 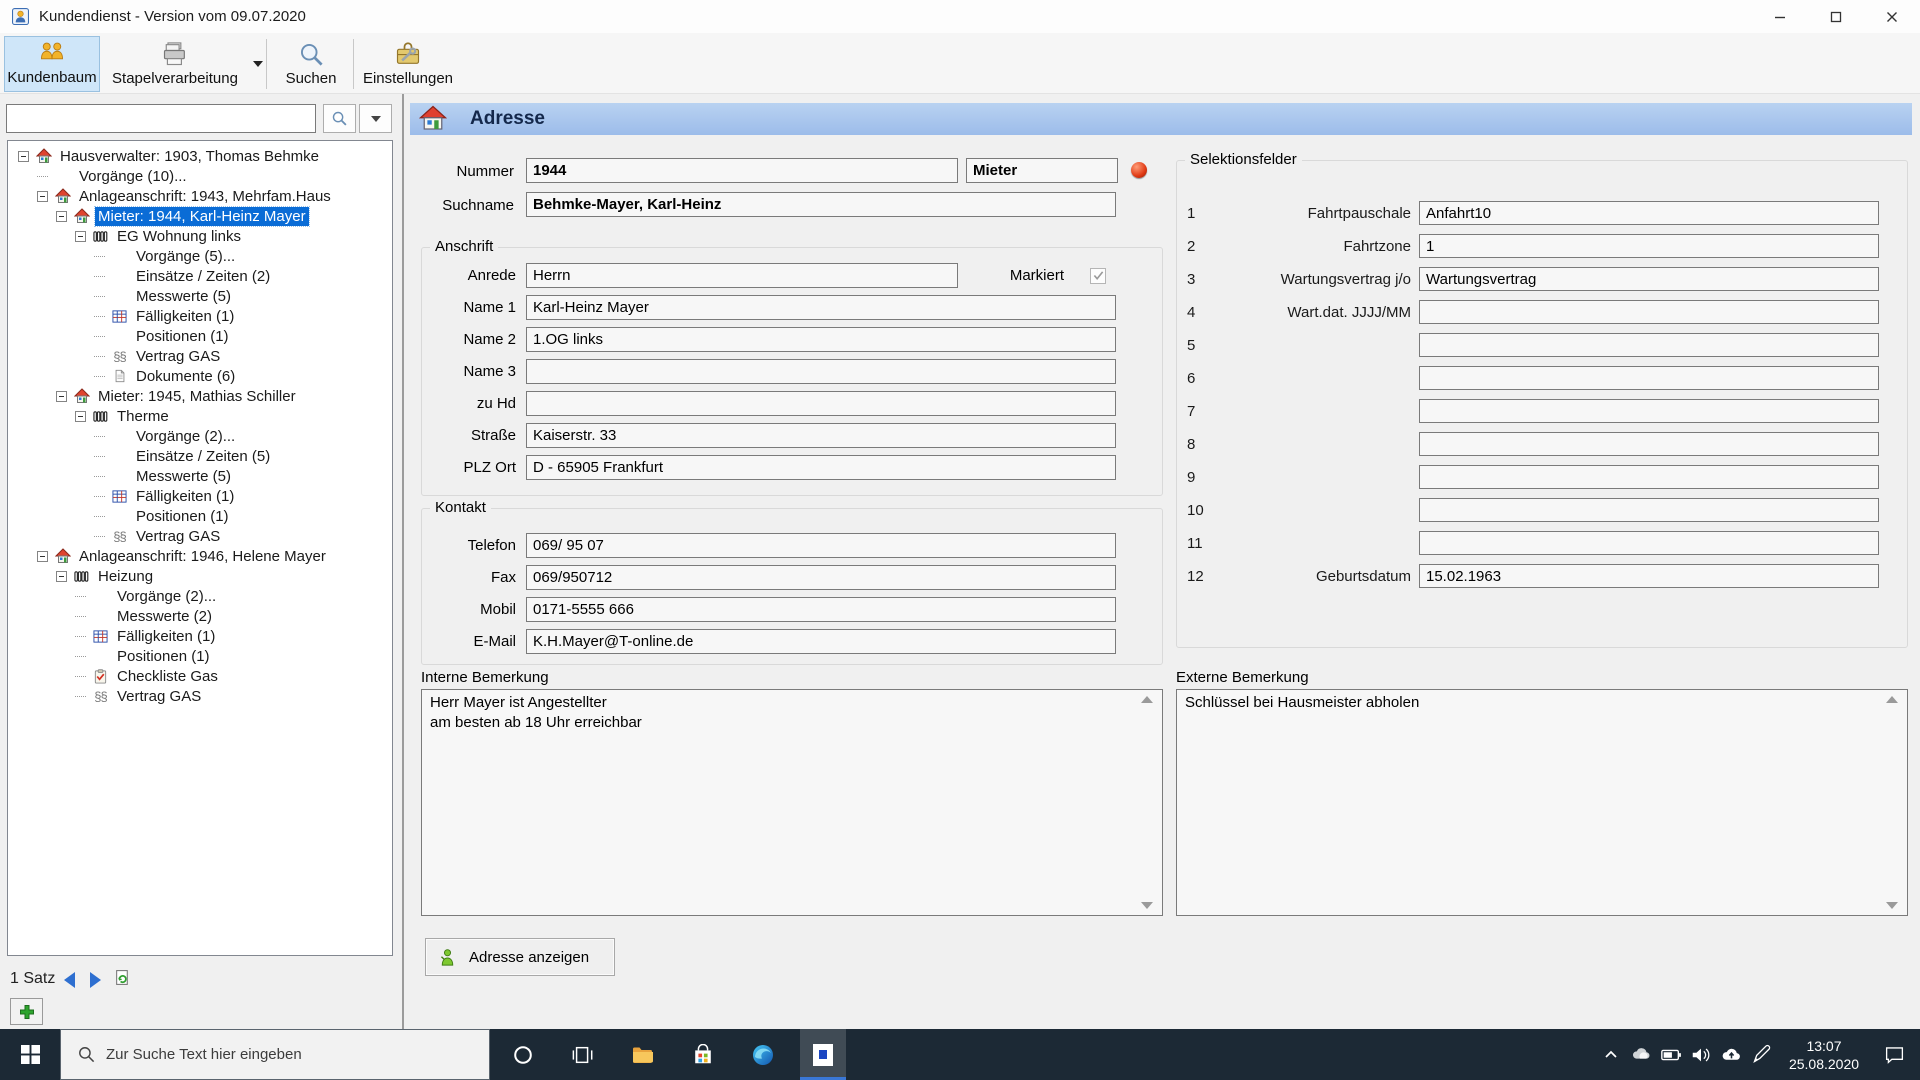 I want to click on refresh-record-icon, so click(x=122, y=980).